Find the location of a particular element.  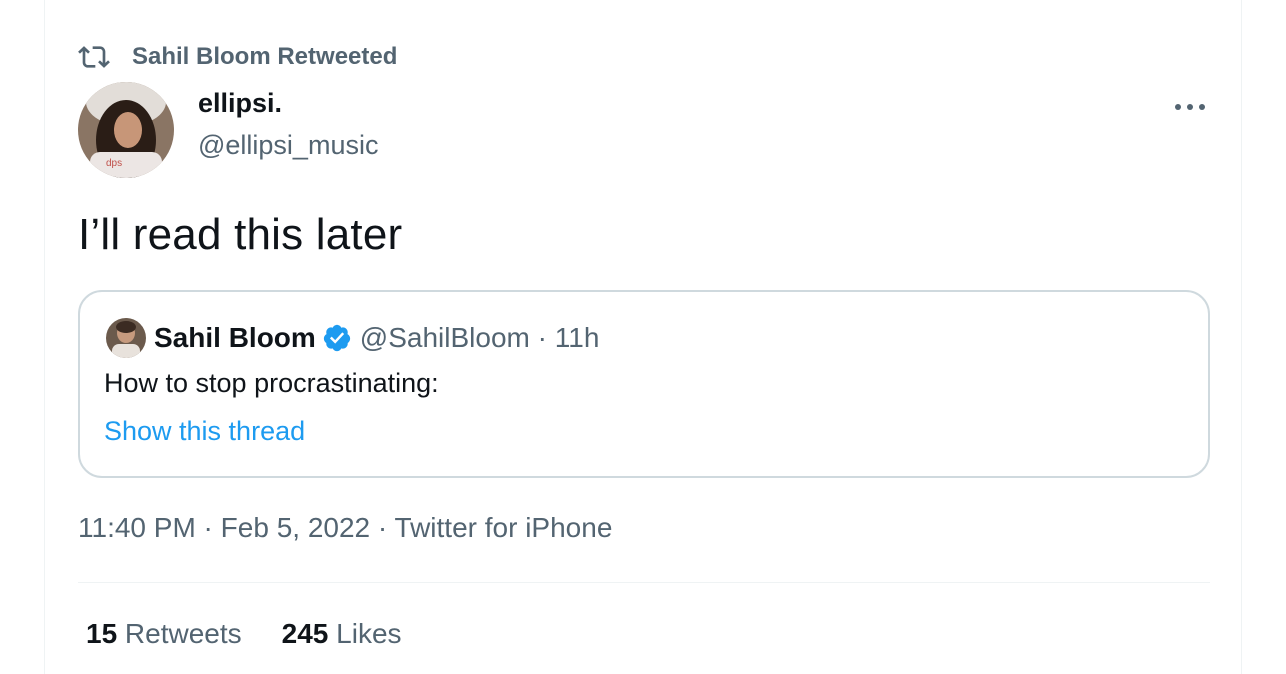

divider is located at coordinates (644, 582).